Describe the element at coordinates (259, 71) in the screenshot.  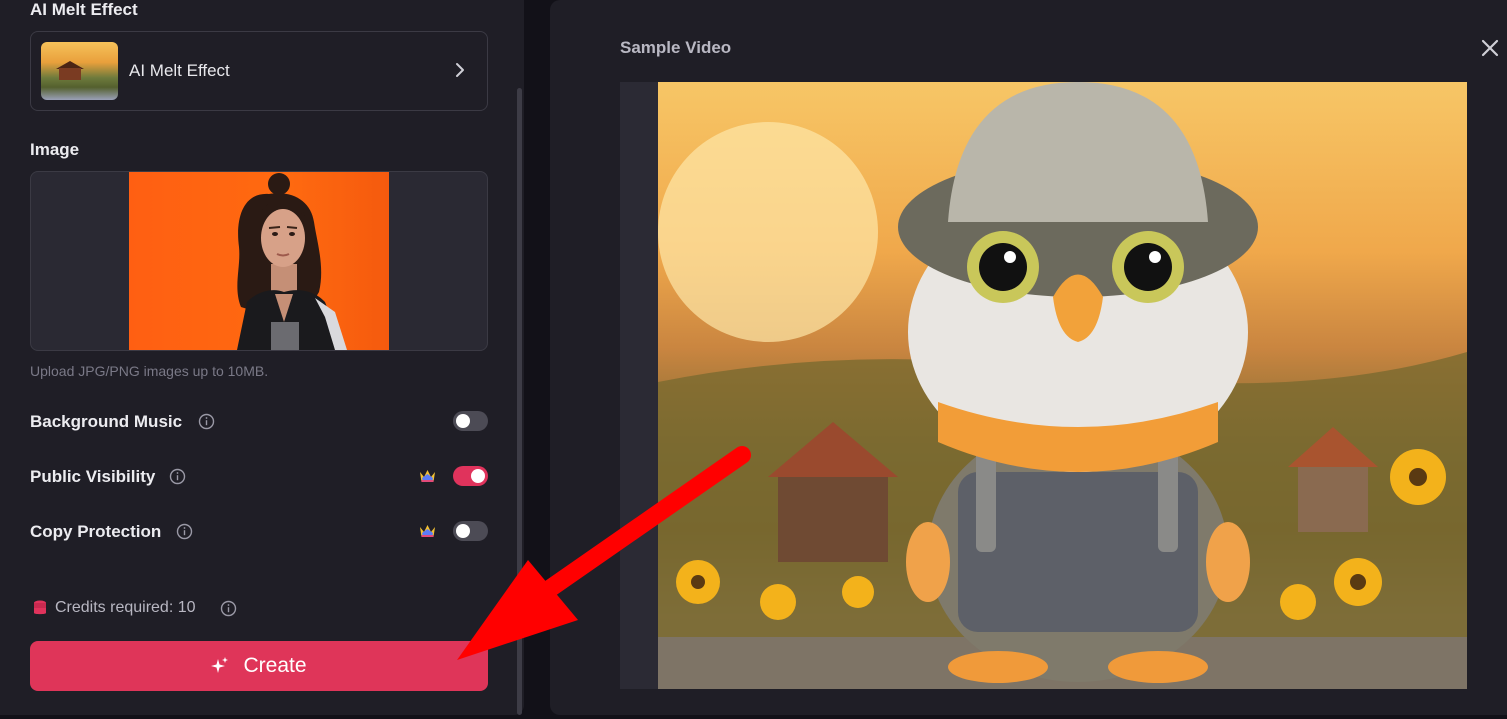
I see `effect-selector: AI Melt Effect` at that location.